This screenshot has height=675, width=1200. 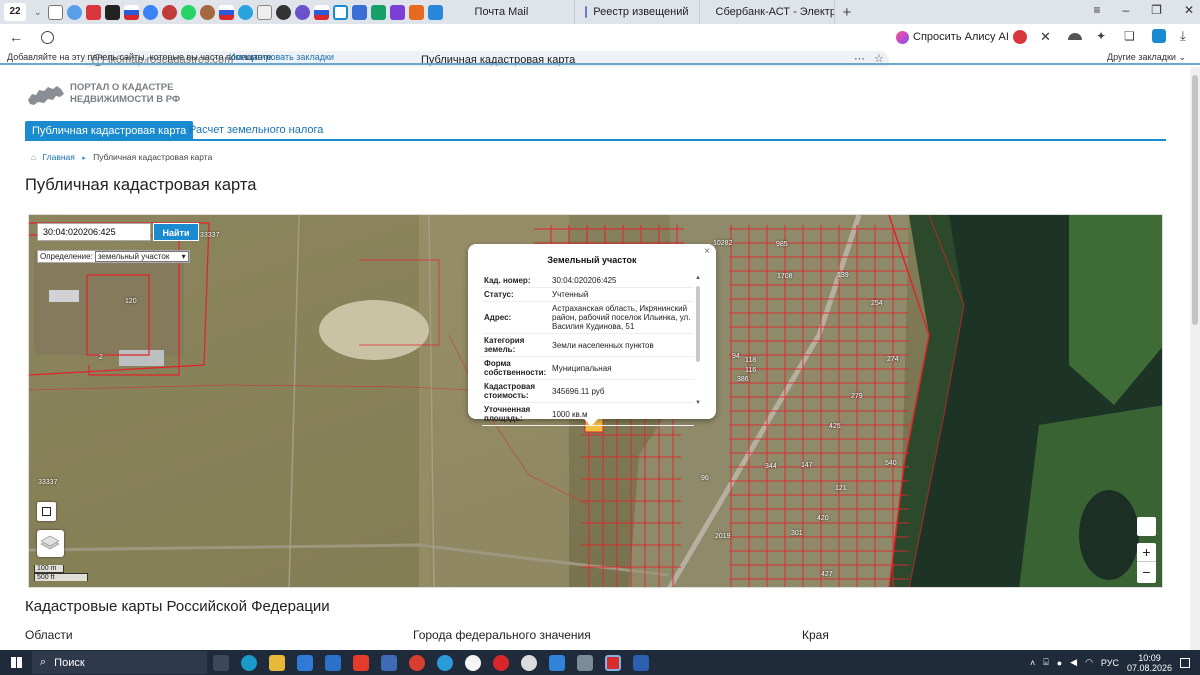 What do you see at coordinates (1189, 10) in the screenshot?
I see `close-window-icon: ✕` at bounding box center [1189, 10].